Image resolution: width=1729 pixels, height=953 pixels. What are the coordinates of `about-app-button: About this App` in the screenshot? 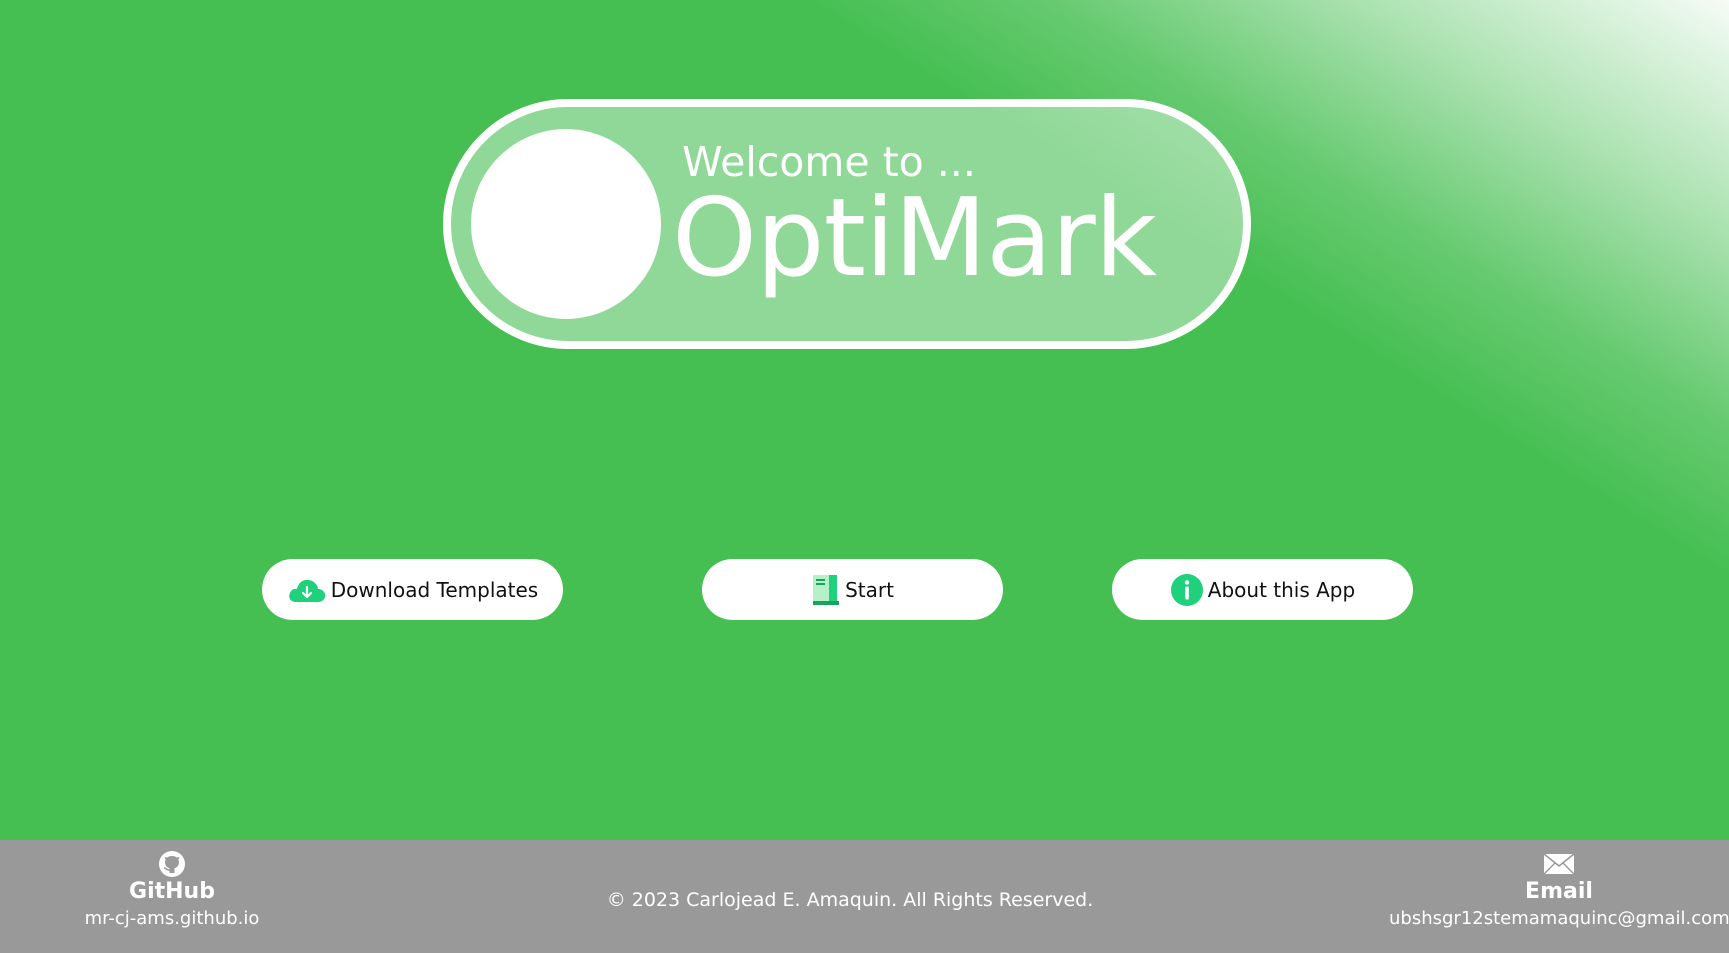 It's located at (1262, 589).